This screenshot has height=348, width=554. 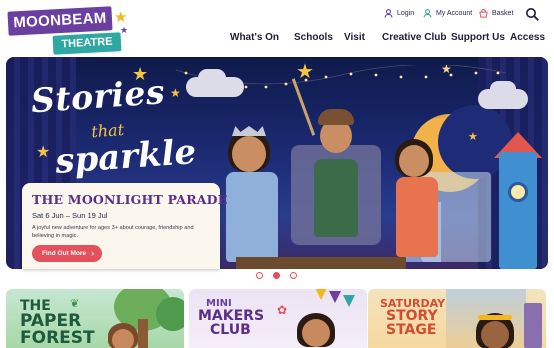 I want to click on nav-label: What's On, so click(x=255, y=37).